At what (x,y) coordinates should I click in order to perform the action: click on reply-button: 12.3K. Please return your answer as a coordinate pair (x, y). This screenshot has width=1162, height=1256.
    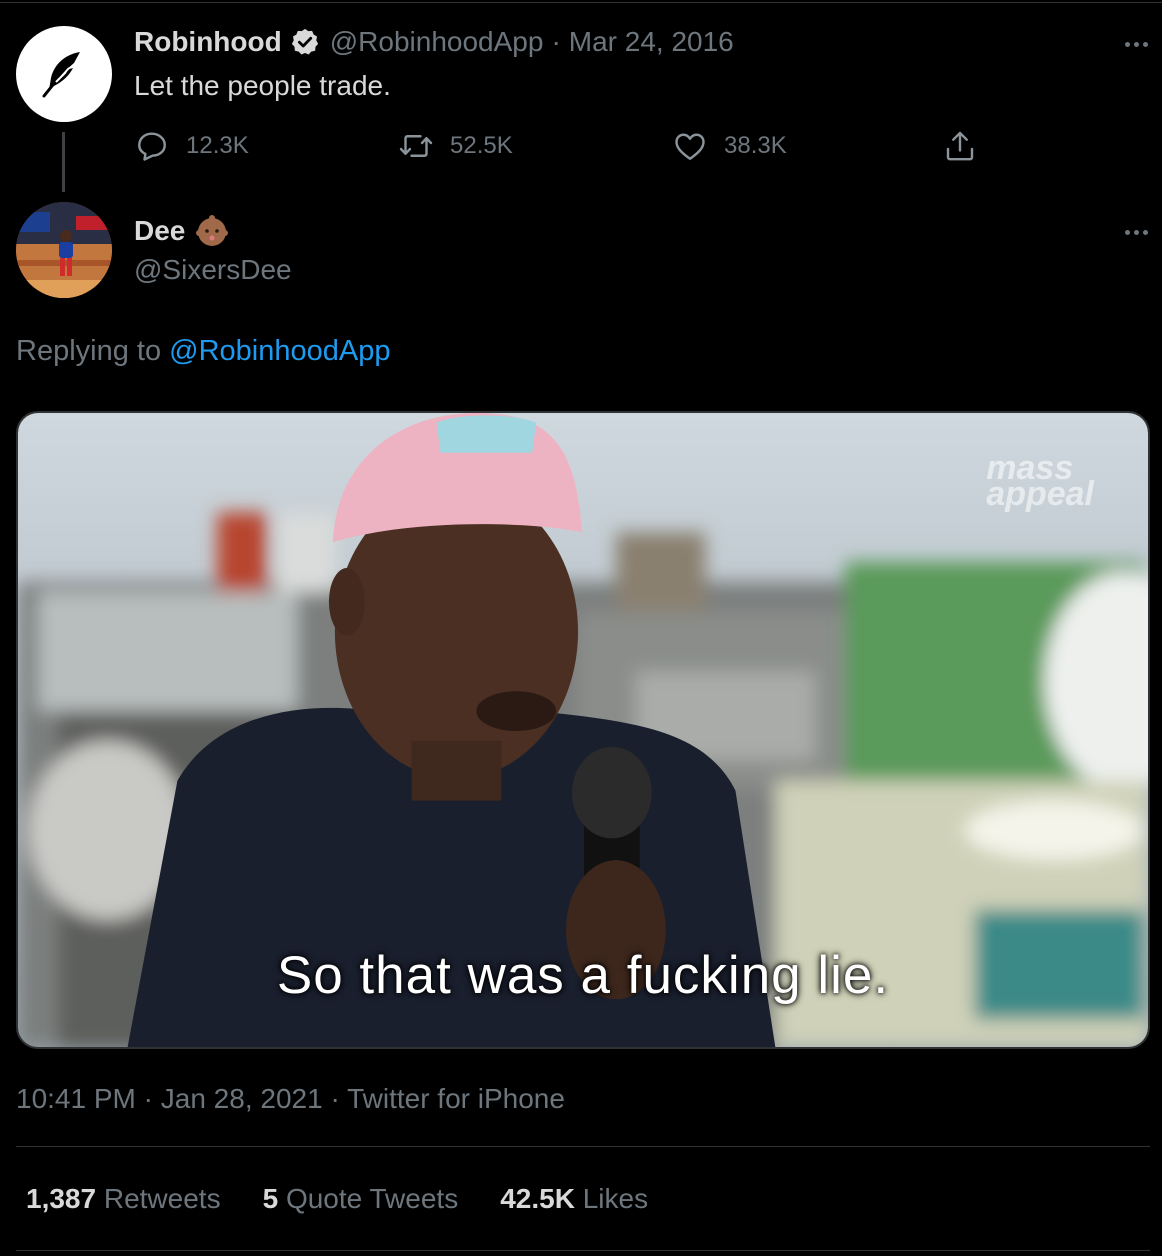
    Looking at the image, I should click on (191, 146).